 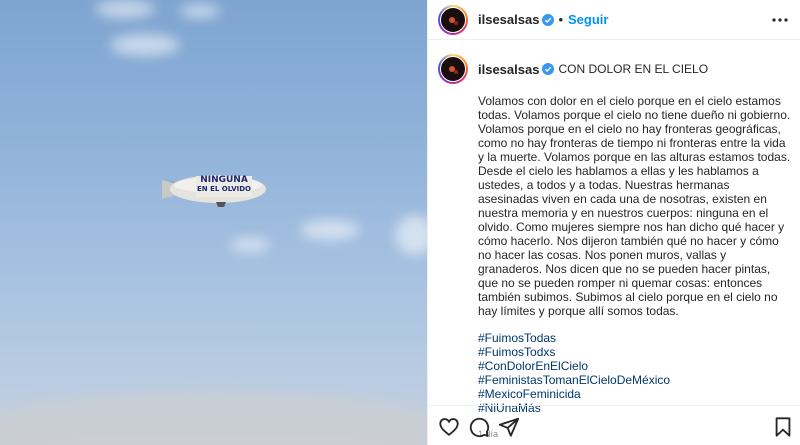 I want to click on more-options-icon, so click(x=780, y=20).